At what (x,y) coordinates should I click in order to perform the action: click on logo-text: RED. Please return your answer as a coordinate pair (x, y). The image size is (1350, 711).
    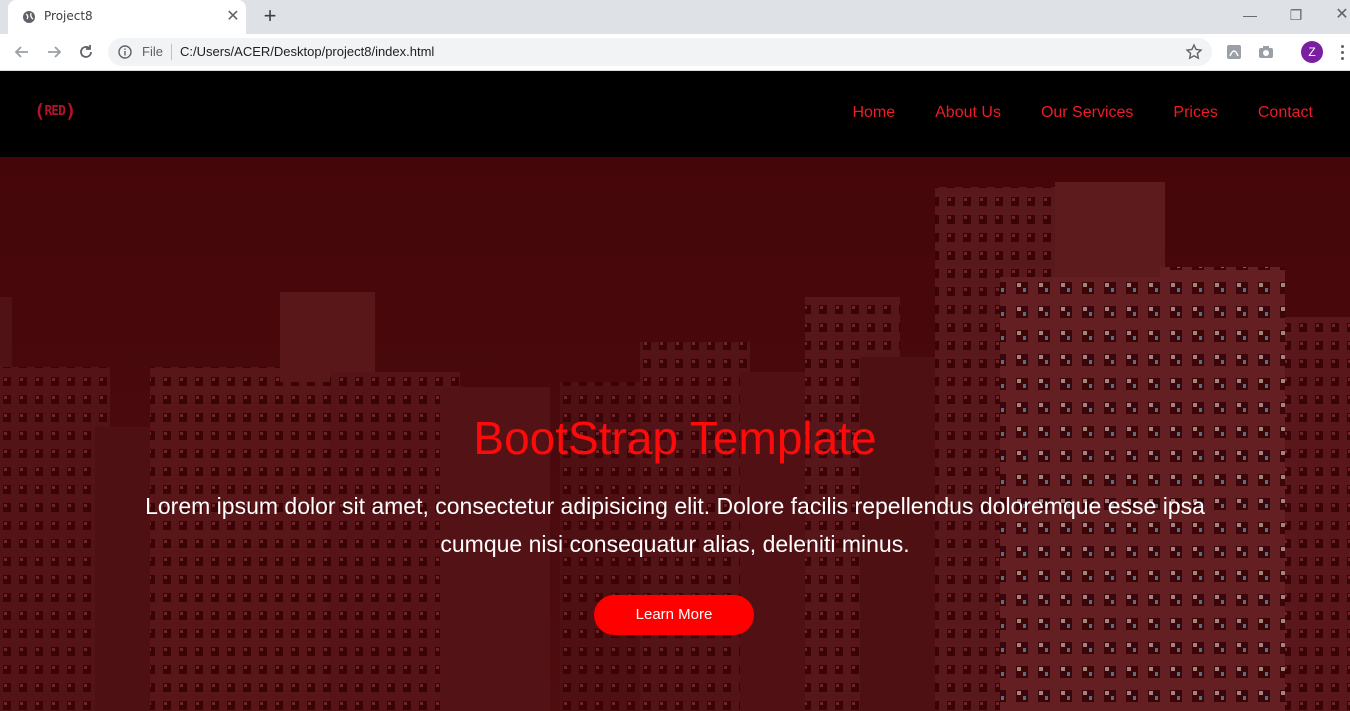
    Looking at the image, I should click on (55, 111).